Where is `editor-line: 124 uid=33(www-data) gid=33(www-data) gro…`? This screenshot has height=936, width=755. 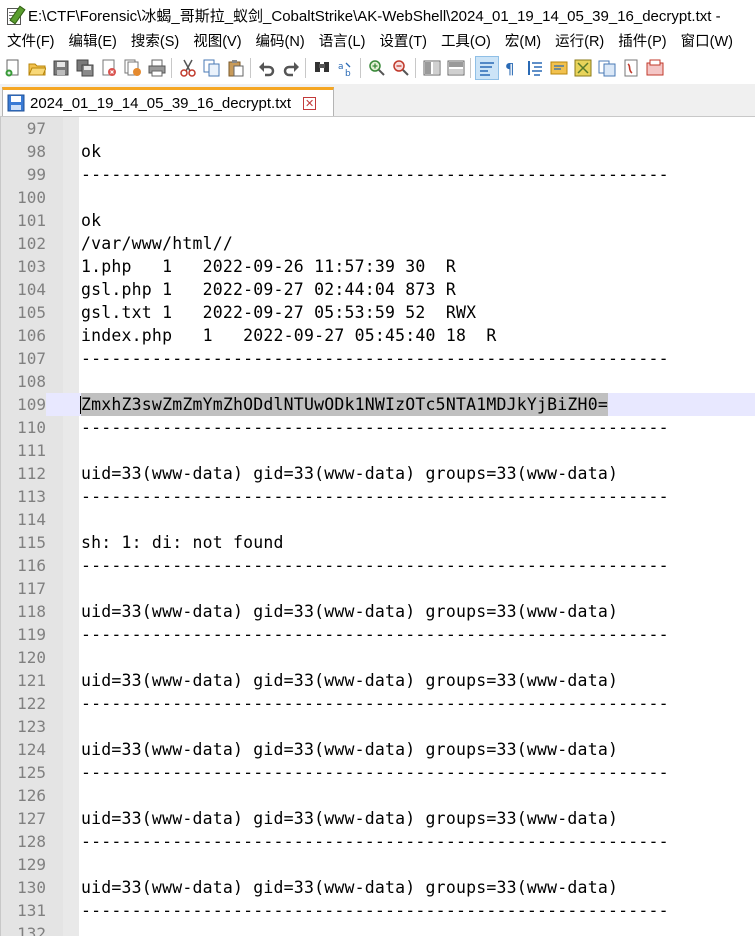 editor-line: 124 uid=33(www-data) gid=33(www-data) gro… is located at coordinates (378, 749).